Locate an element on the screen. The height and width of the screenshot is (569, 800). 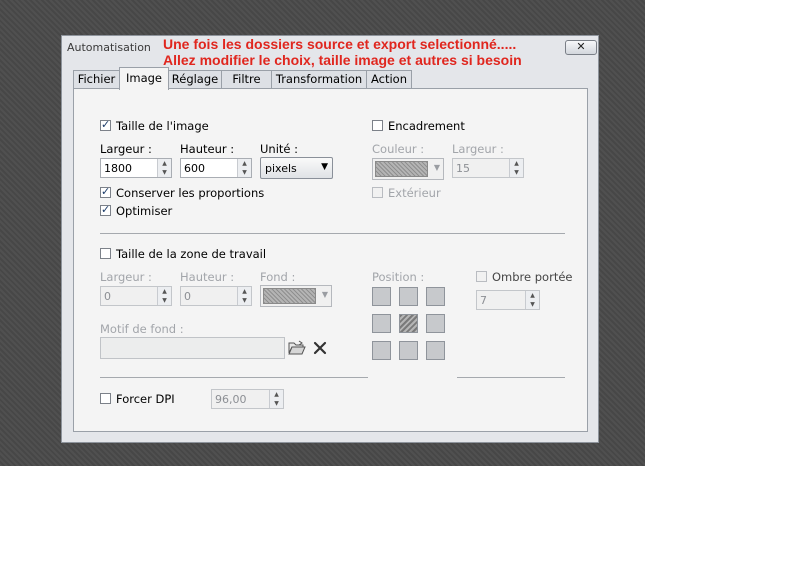
dpi-spinbox: 96,00 ▲ ▼ is located at coordinates (247, 399).